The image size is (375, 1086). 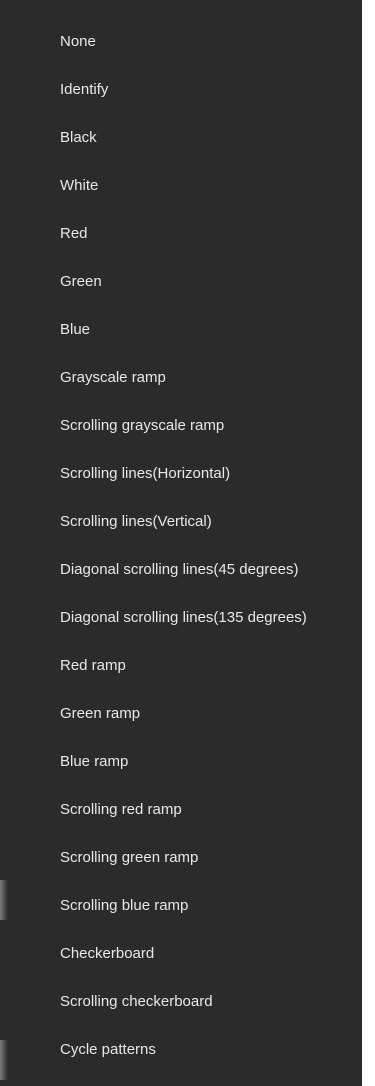 I want to click on menu-item-cycle-patterns: Cycle patterns, so click(x=201, y=1050).